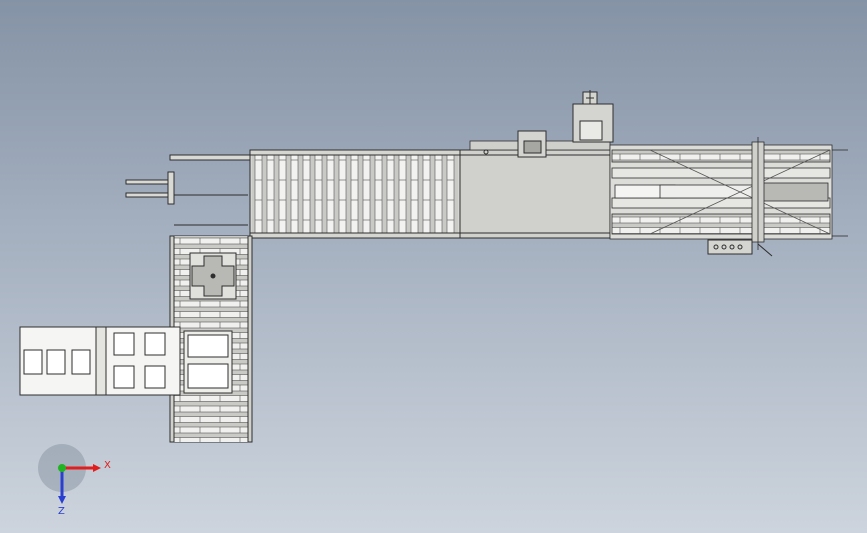 Image resolution: width=867 pixels, height=533 pixels. What do you see at coordinates (593, 116) in the screenshot?
I see `motor-bracket` at bounding box center [593, 116].